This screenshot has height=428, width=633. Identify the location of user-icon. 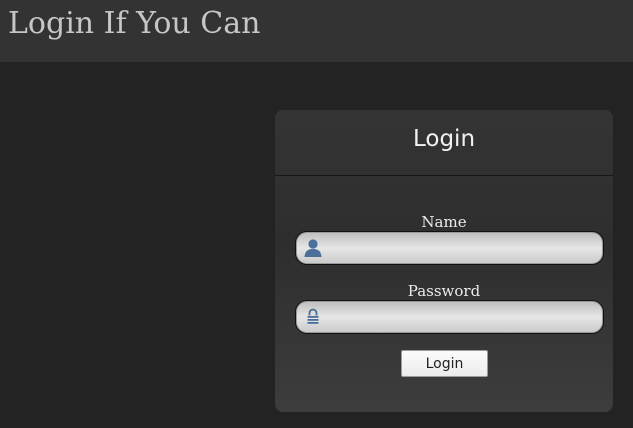
(313, 248).